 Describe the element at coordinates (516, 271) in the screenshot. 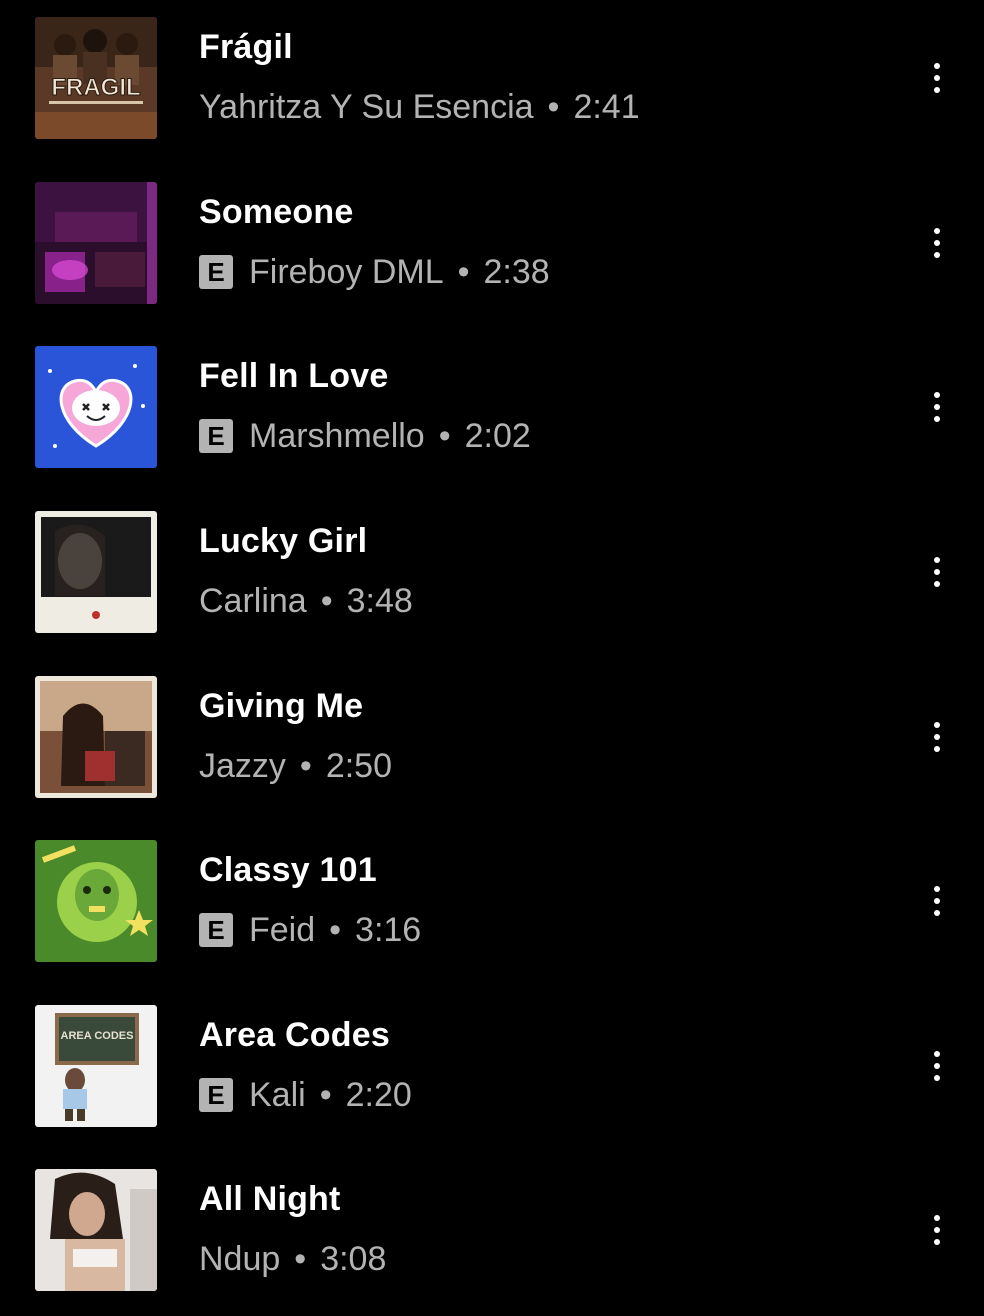

I see `track-duration: 2:38` at that location.